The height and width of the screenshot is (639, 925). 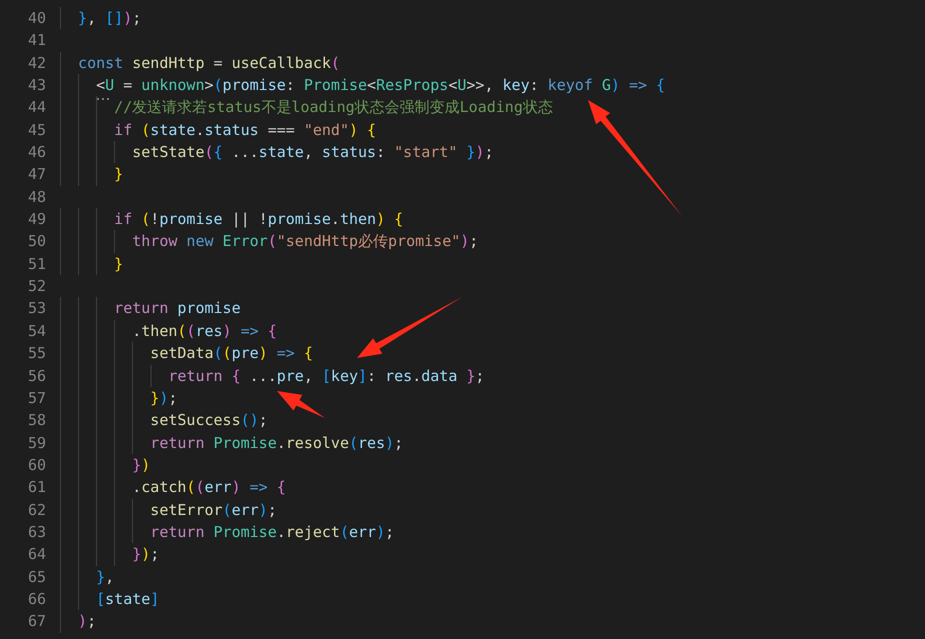 I want to click on ellipsis-icon, so click(x=103, y=99).